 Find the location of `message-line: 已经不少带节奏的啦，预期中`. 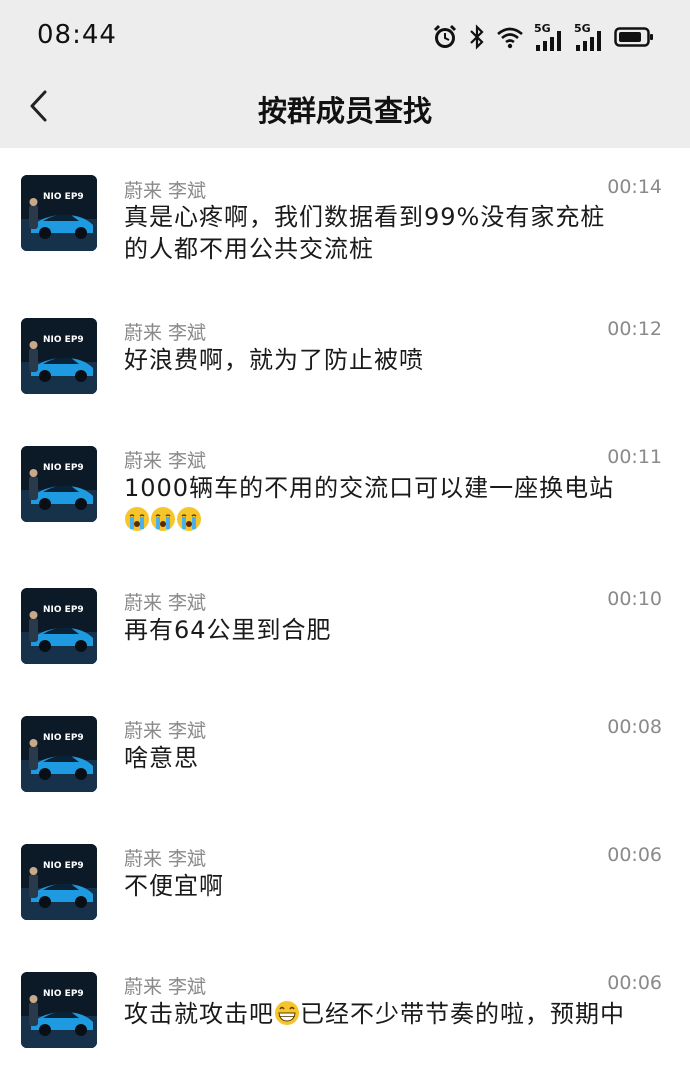

message-line: 已经不少带节奏的啦，预期中 is located at coordinates (462, 1014).